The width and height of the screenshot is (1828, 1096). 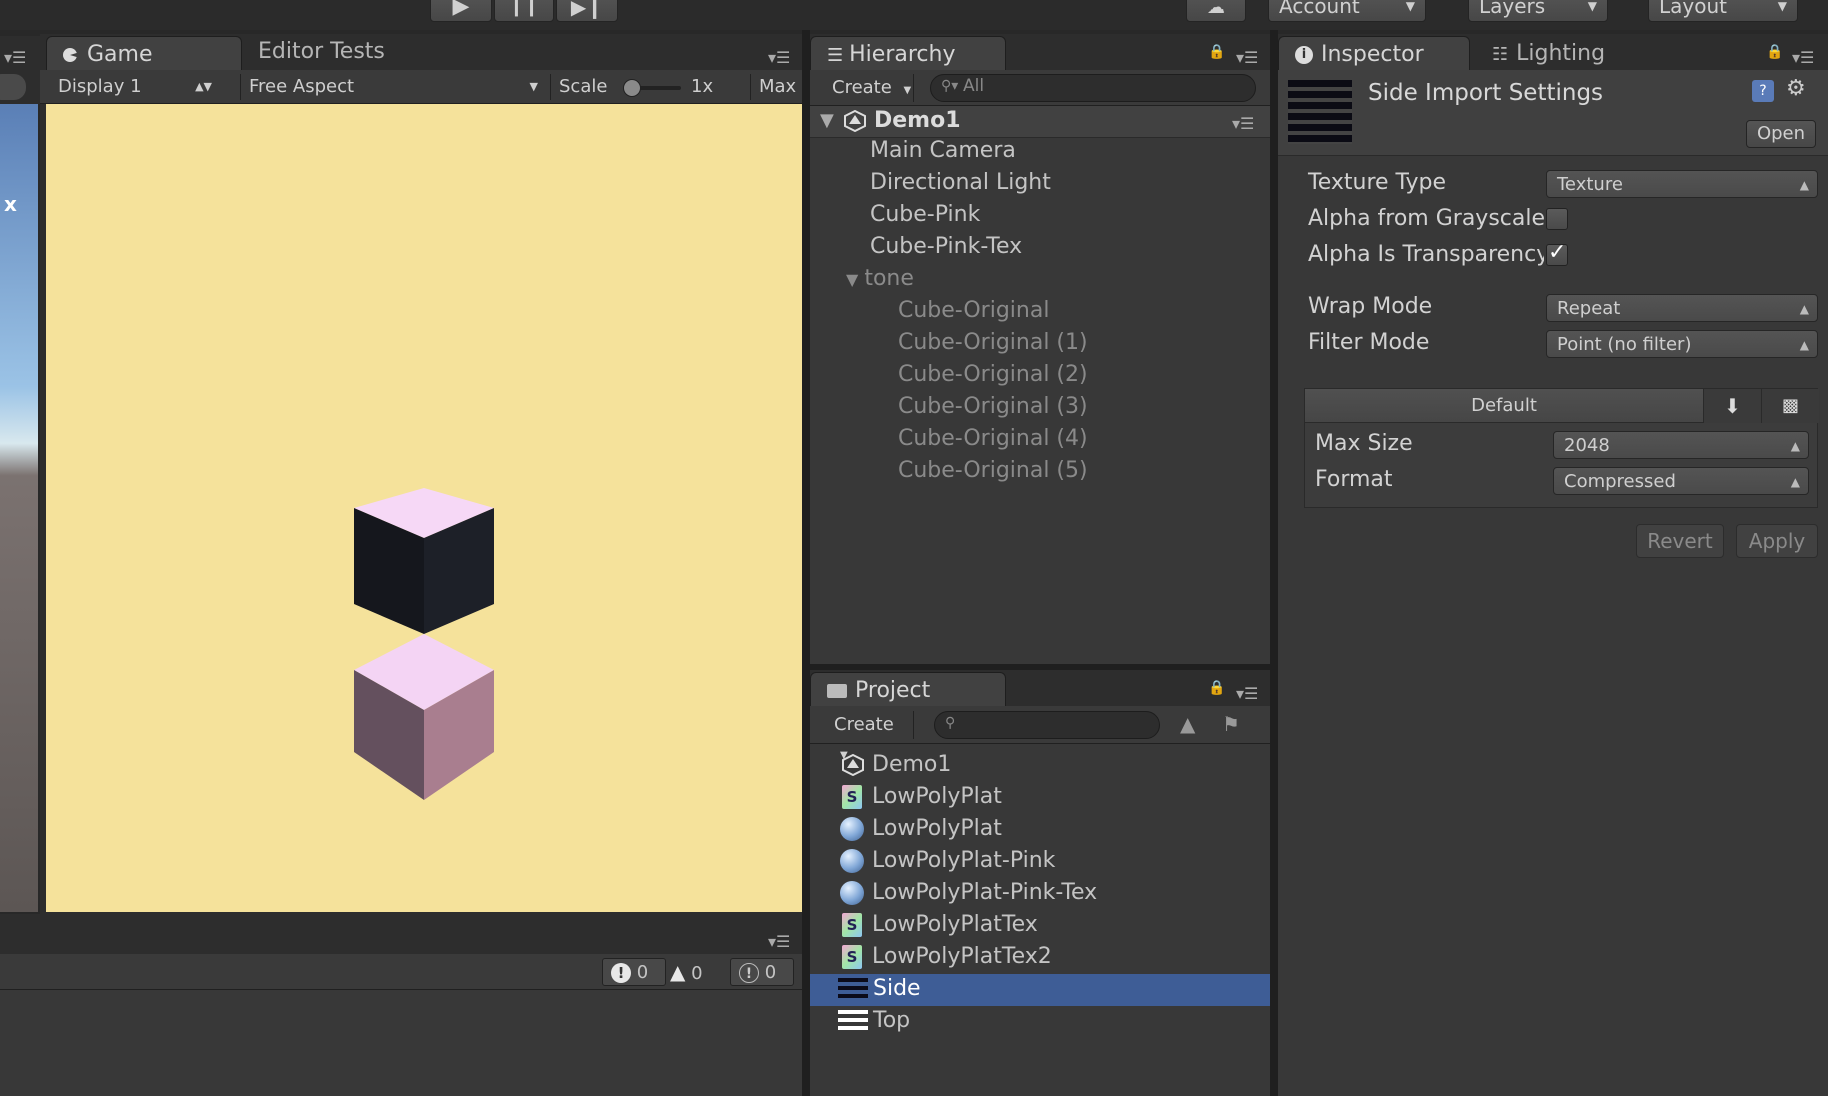 I want to click on create-label: Create, so click(x=862, y=87).